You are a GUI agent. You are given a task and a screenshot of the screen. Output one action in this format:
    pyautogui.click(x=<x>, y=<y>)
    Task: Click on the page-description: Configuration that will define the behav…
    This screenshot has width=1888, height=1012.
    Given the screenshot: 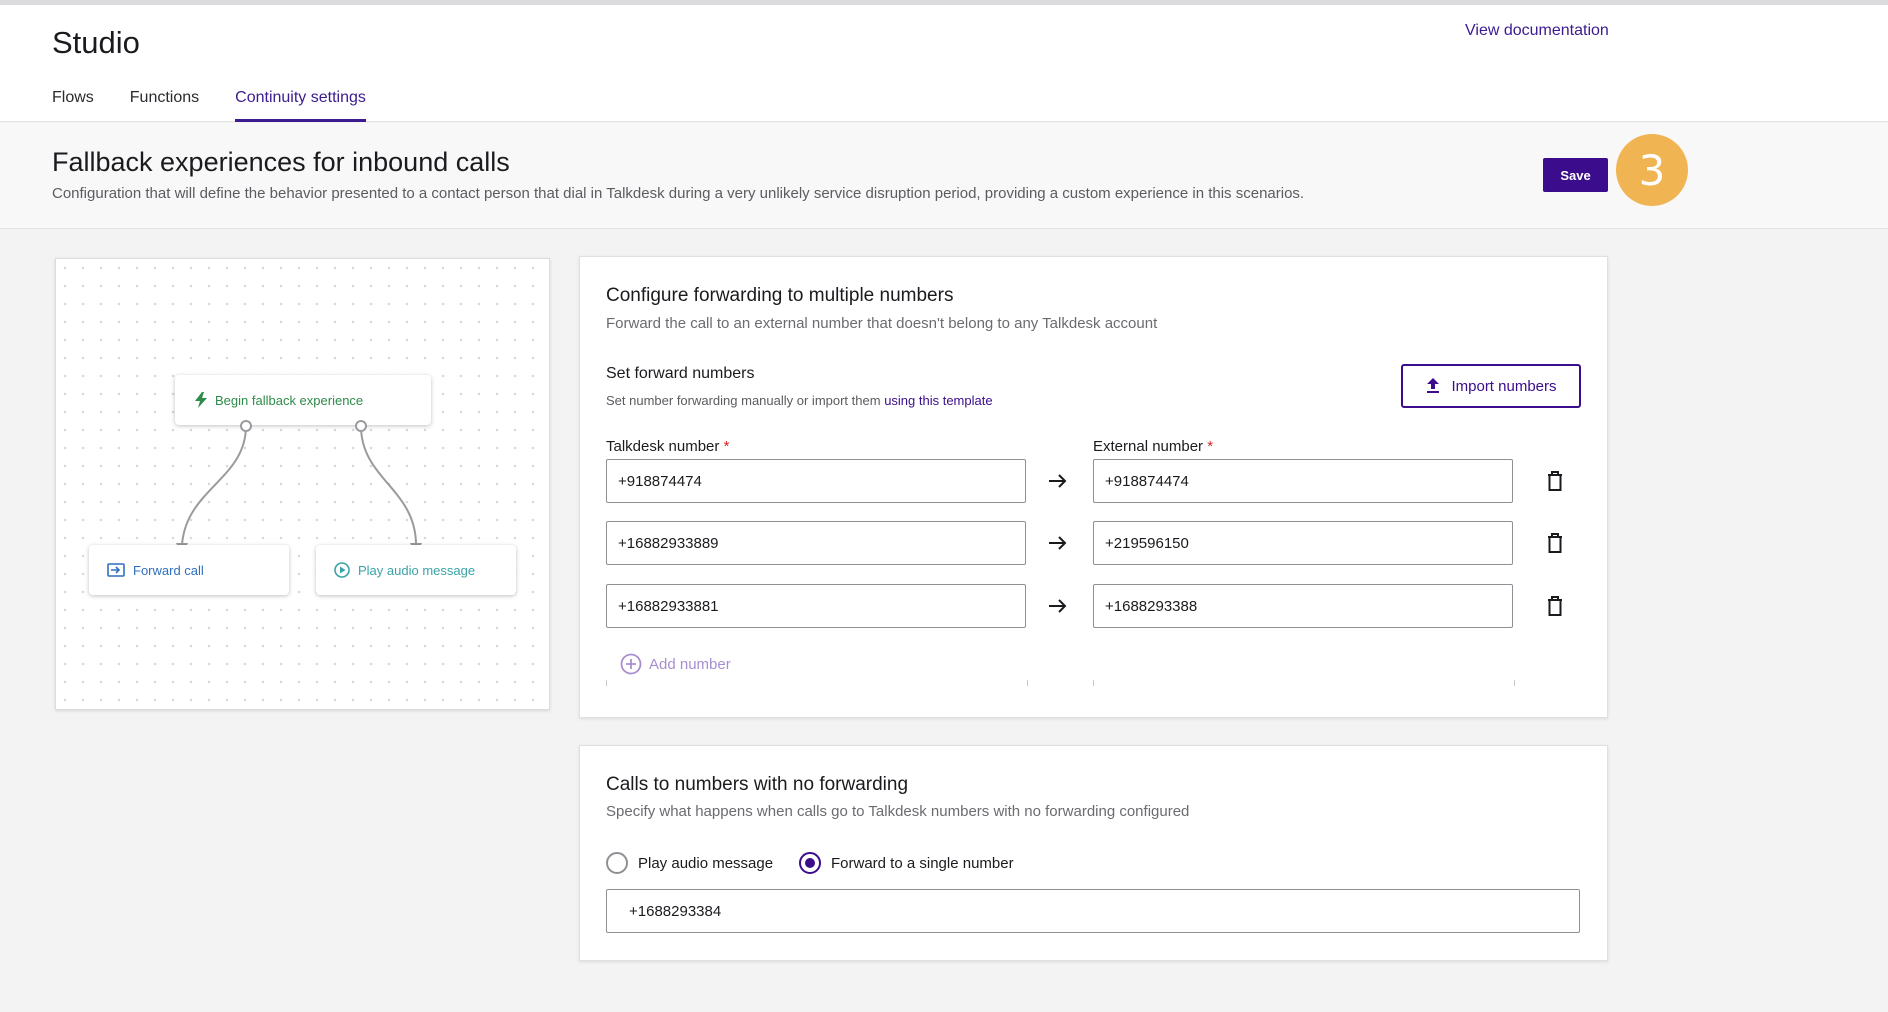 What is the action you would take?
    pyautogui.click(x=678, y=193)
    